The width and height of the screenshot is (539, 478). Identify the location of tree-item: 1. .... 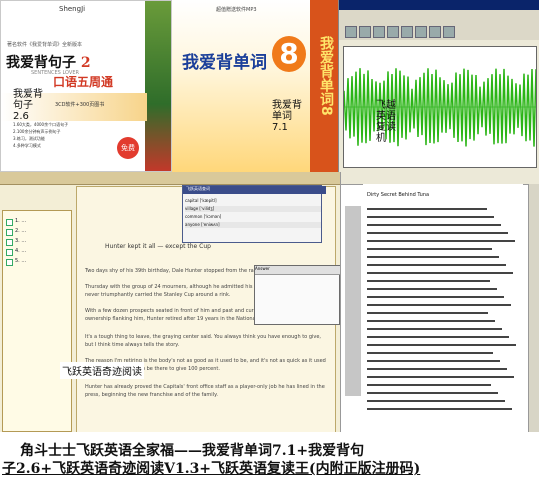
(20, 221).